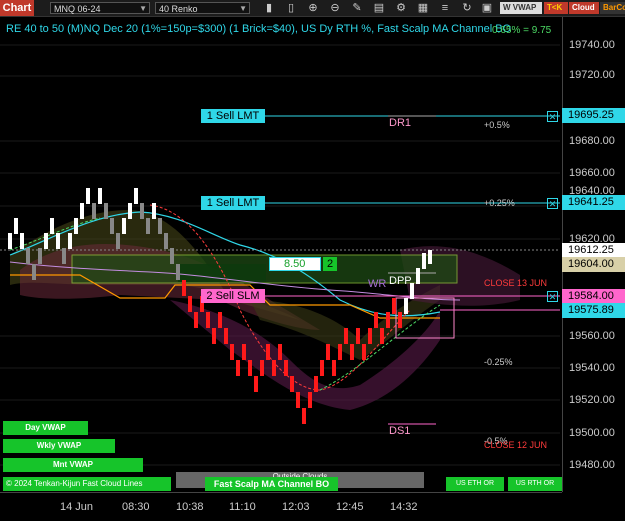  What do you see at coordinates (379, 8) in the screenshot?
I see `properties-icon: ▤` at bounding box center [379, 8].